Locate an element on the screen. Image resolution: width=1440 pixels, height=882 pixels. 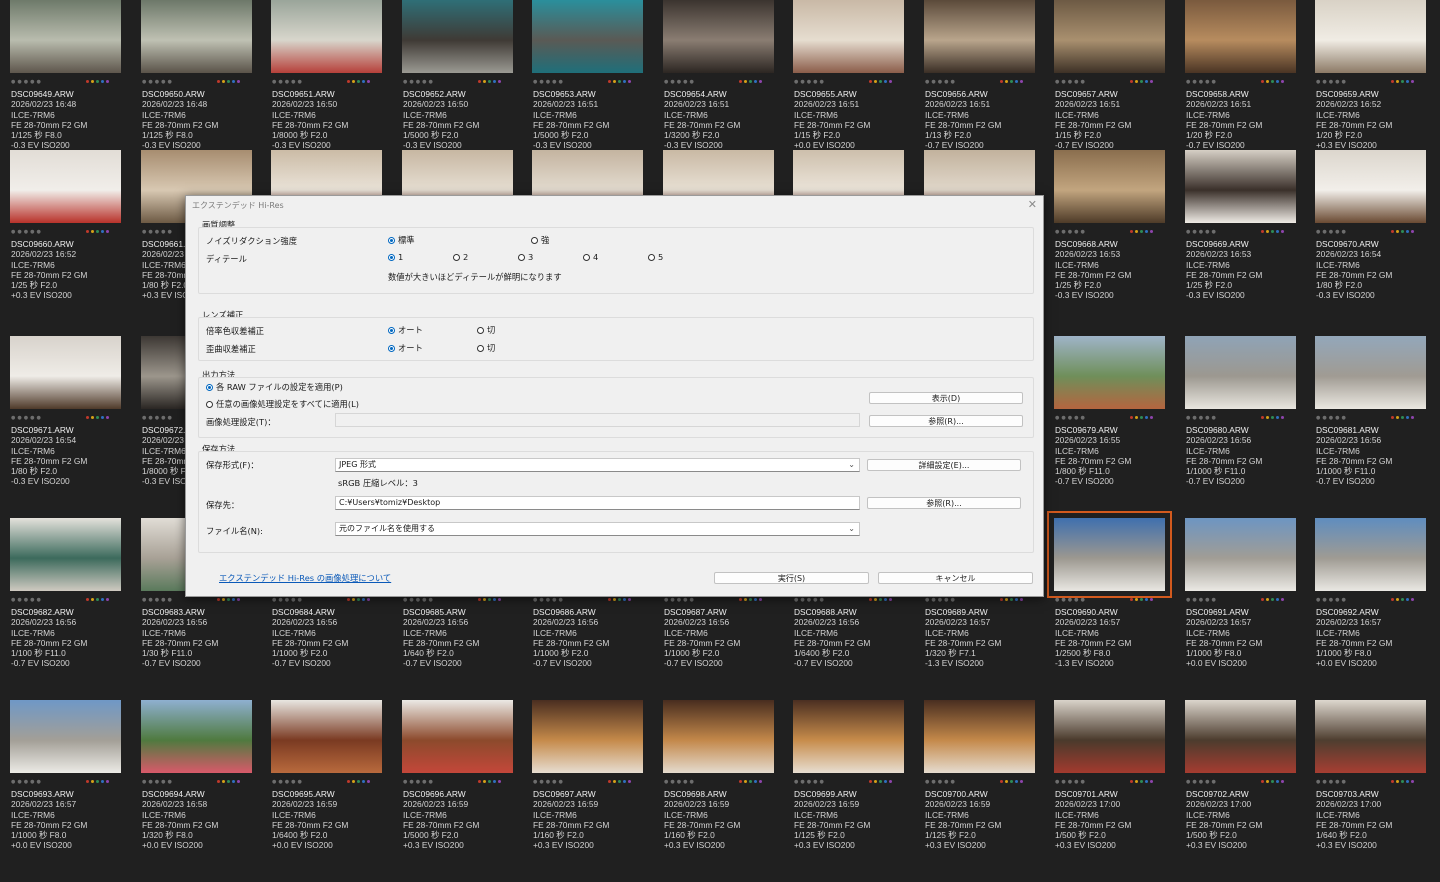
chromatic-auto-radio: オート is located at coordinates (405, 330).